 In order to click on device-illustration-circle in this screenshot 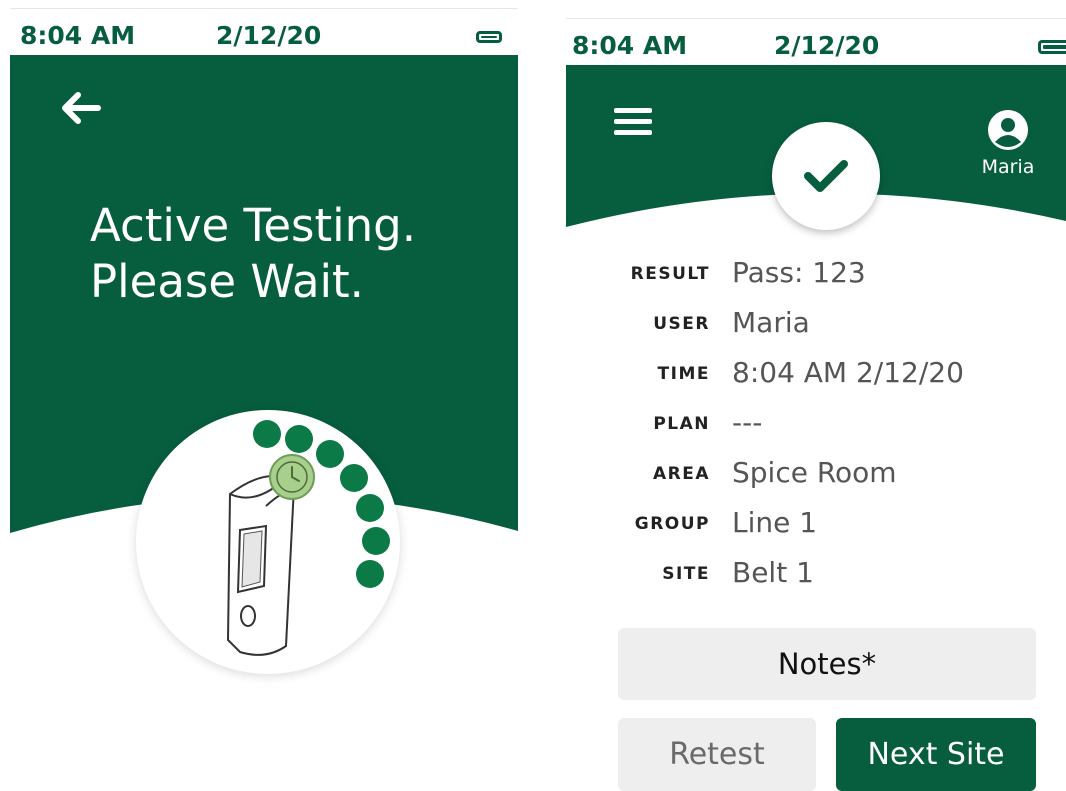, I will do `click(268, 542)`.